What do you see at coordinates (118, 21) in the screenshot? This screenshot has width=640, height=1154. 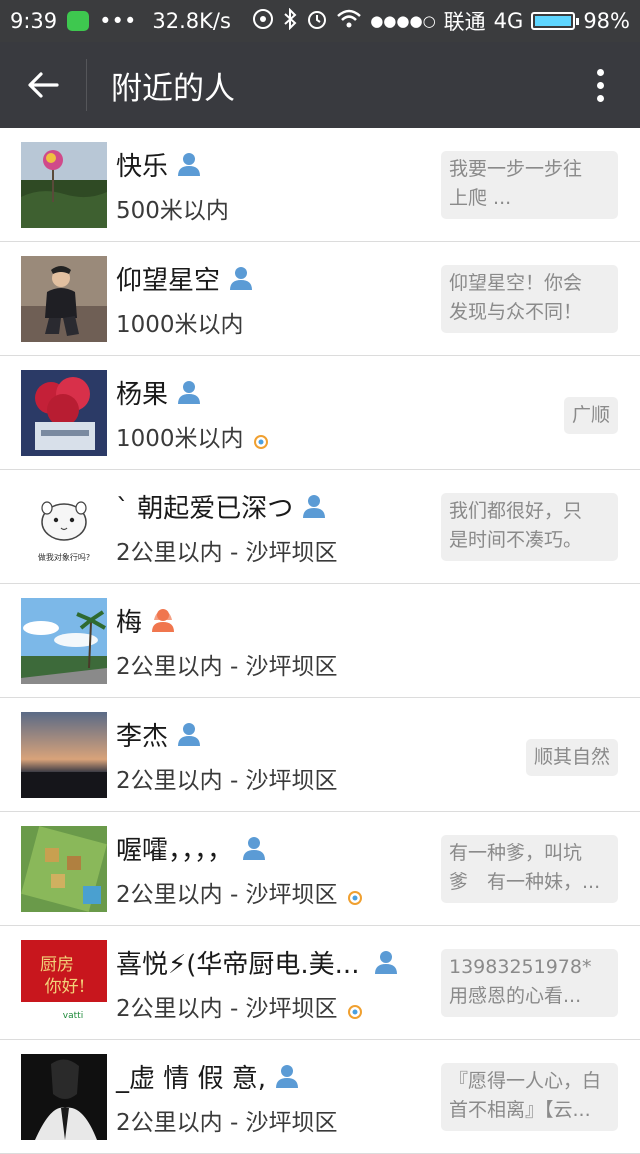 I see `status-more-dots: •••` at bounding box center [118, 21].